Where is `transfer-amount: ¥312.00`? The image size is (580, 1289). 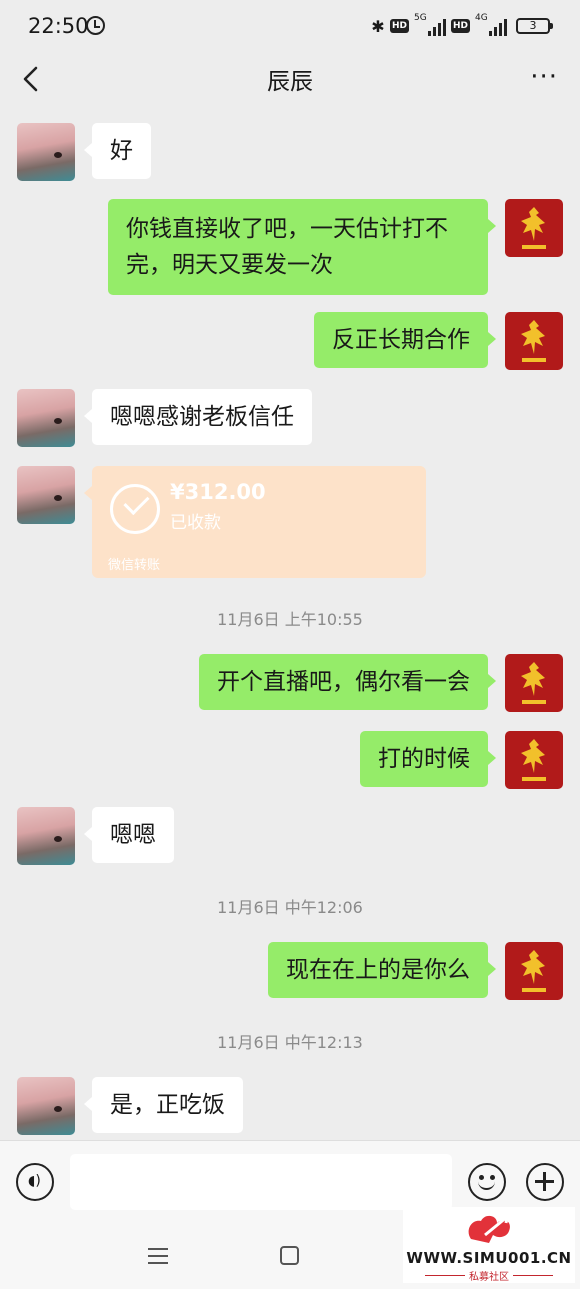 transfer-amount: ¥312.00 is located at coordinates (218, 492).